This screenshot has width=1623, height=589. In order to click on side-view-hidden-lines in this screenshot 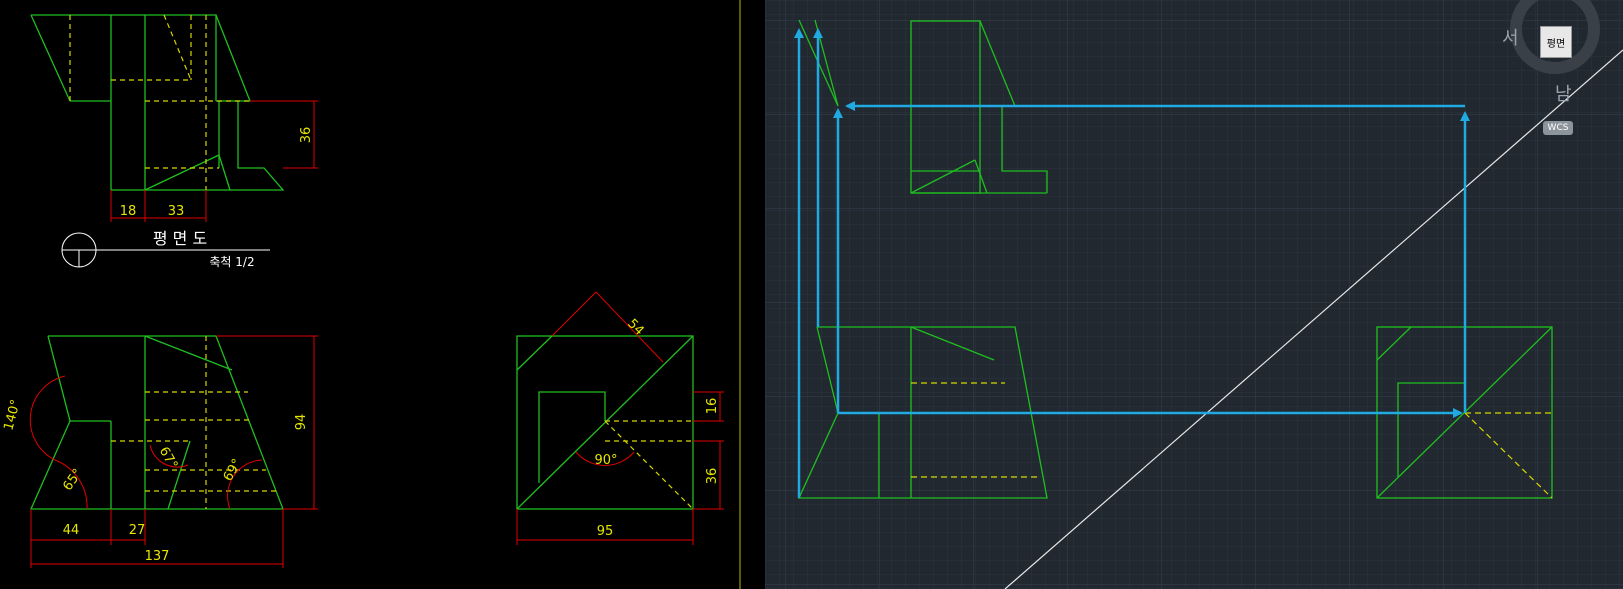, I will do `click(649, 465)`.